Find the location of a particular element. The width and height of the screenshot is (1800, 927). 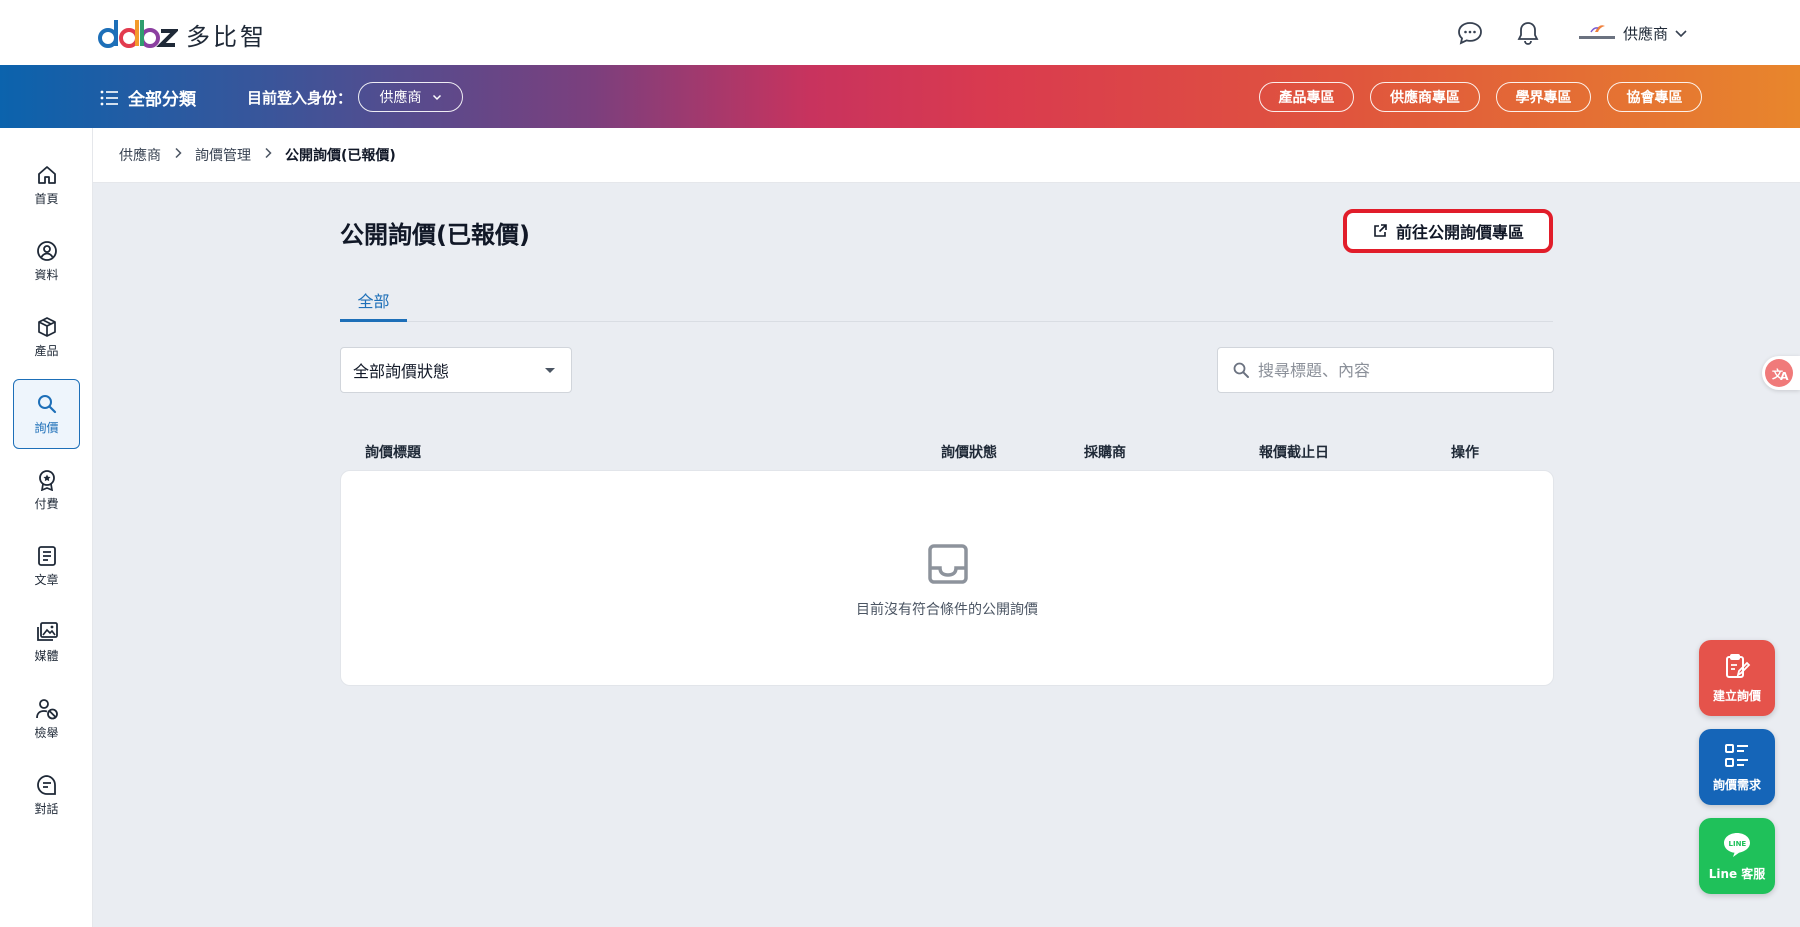

list-icon is located at coordinates (109, 97).